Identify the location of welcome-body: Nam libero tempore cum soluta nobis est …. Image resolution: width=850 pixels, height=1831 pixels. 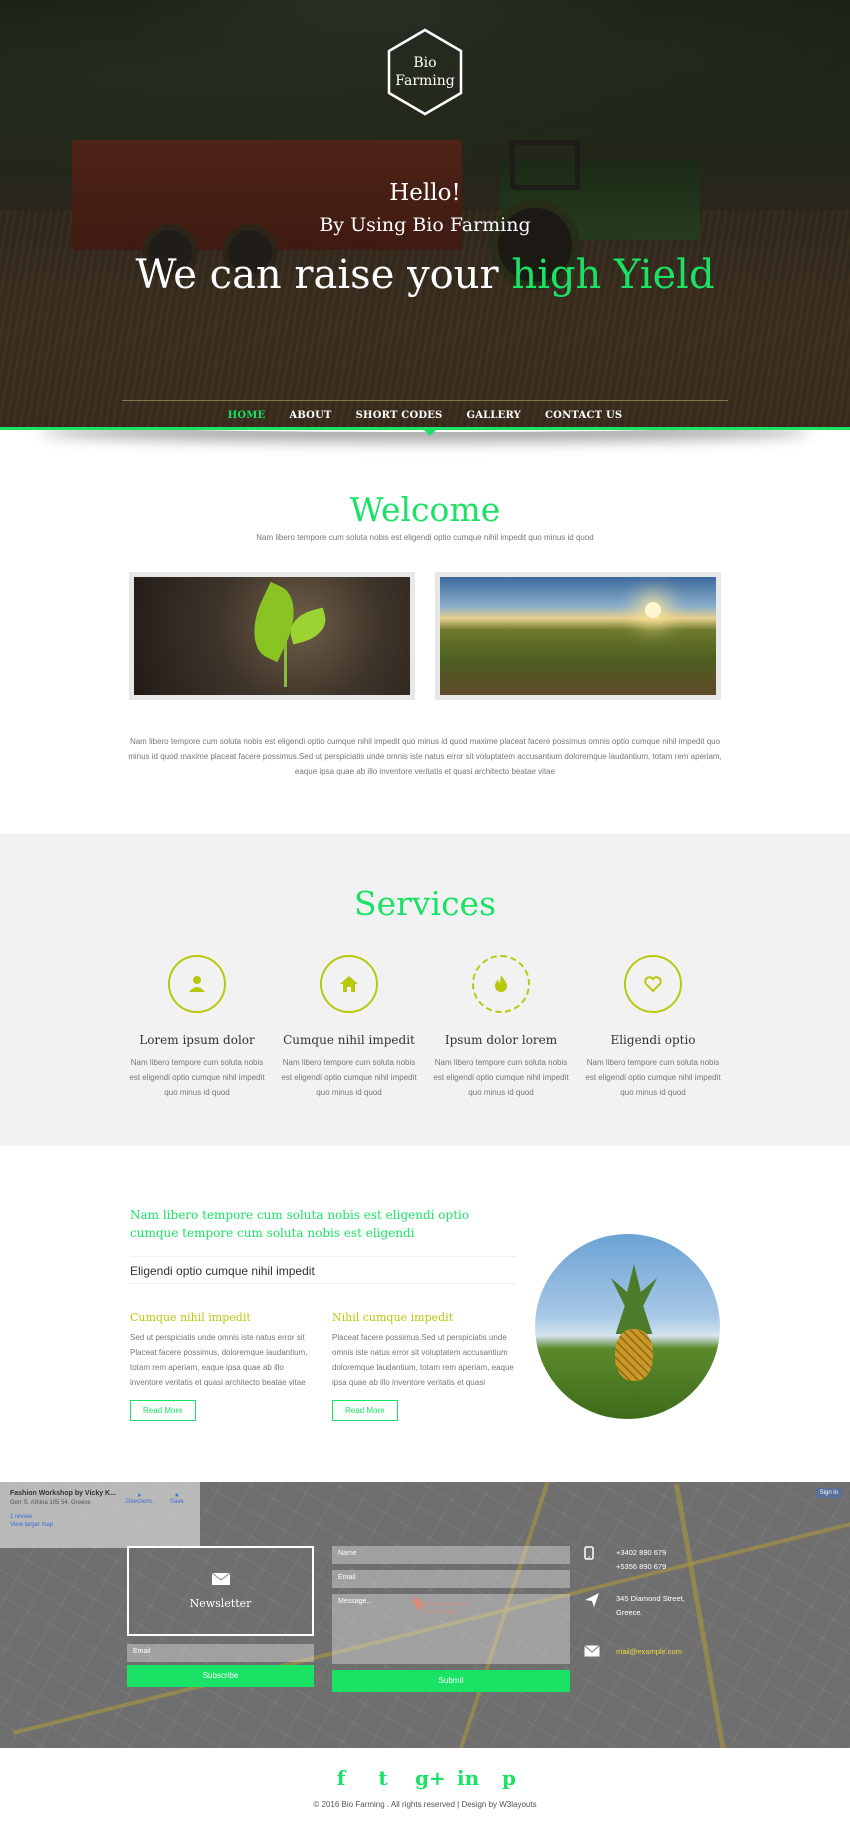
(425, 756).